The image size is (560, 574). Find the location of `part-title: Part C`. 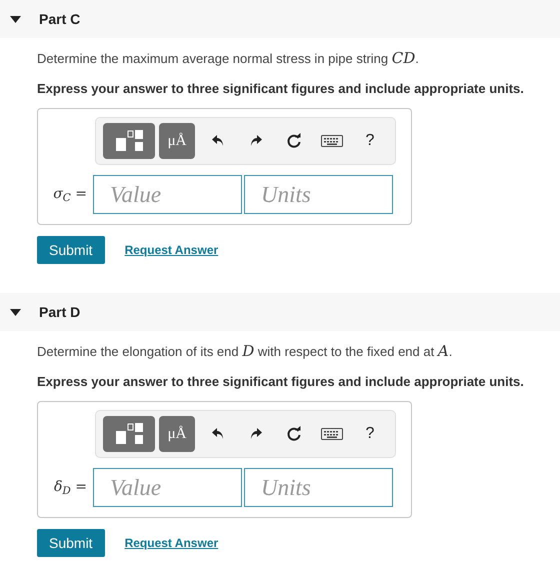

part-title: Part C is located at coordinates (59, 19).